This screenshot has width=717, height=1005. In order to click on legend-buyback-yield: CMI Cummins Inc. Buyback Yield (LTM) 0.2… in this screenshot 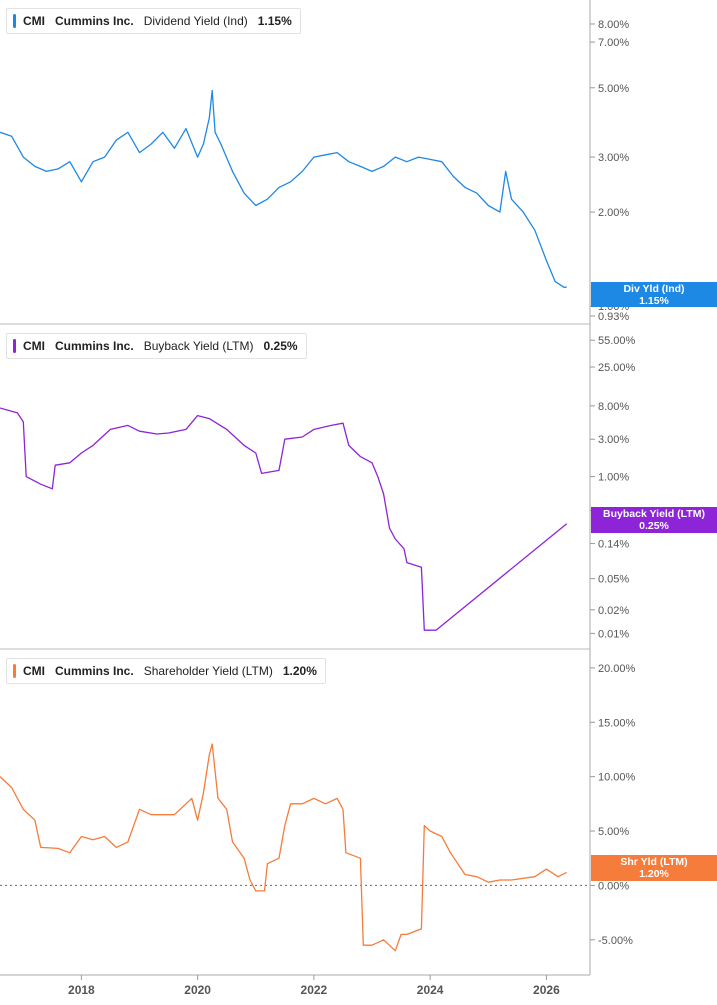, I will do `click(156, 346)`.